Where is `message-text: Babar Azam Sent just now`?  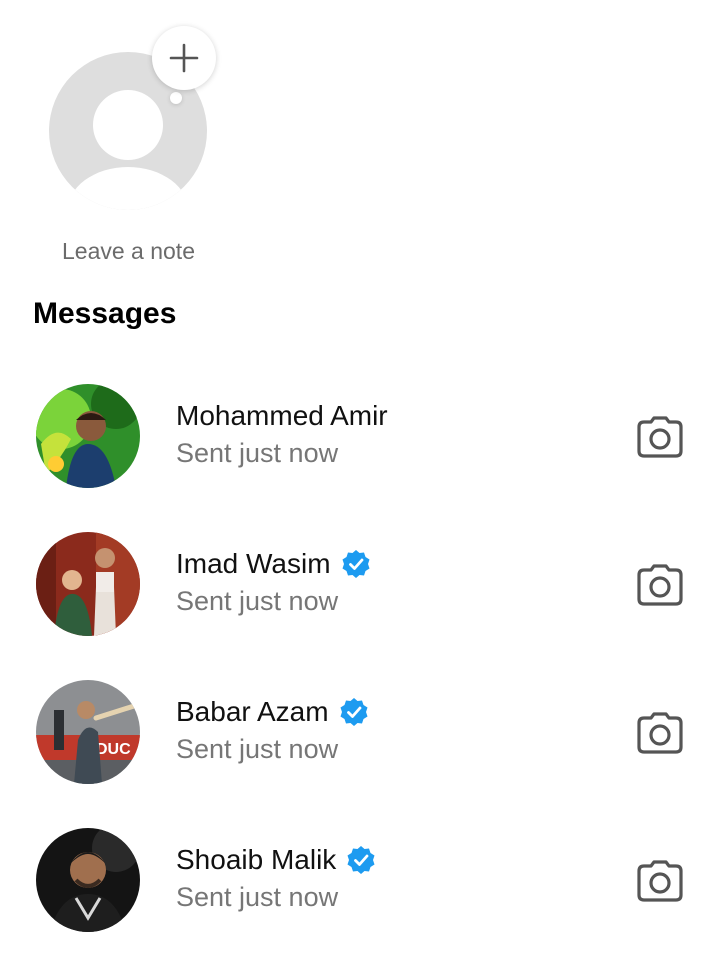 message-text: Babar Azam Sent just now is located at coordinates (272, 729).